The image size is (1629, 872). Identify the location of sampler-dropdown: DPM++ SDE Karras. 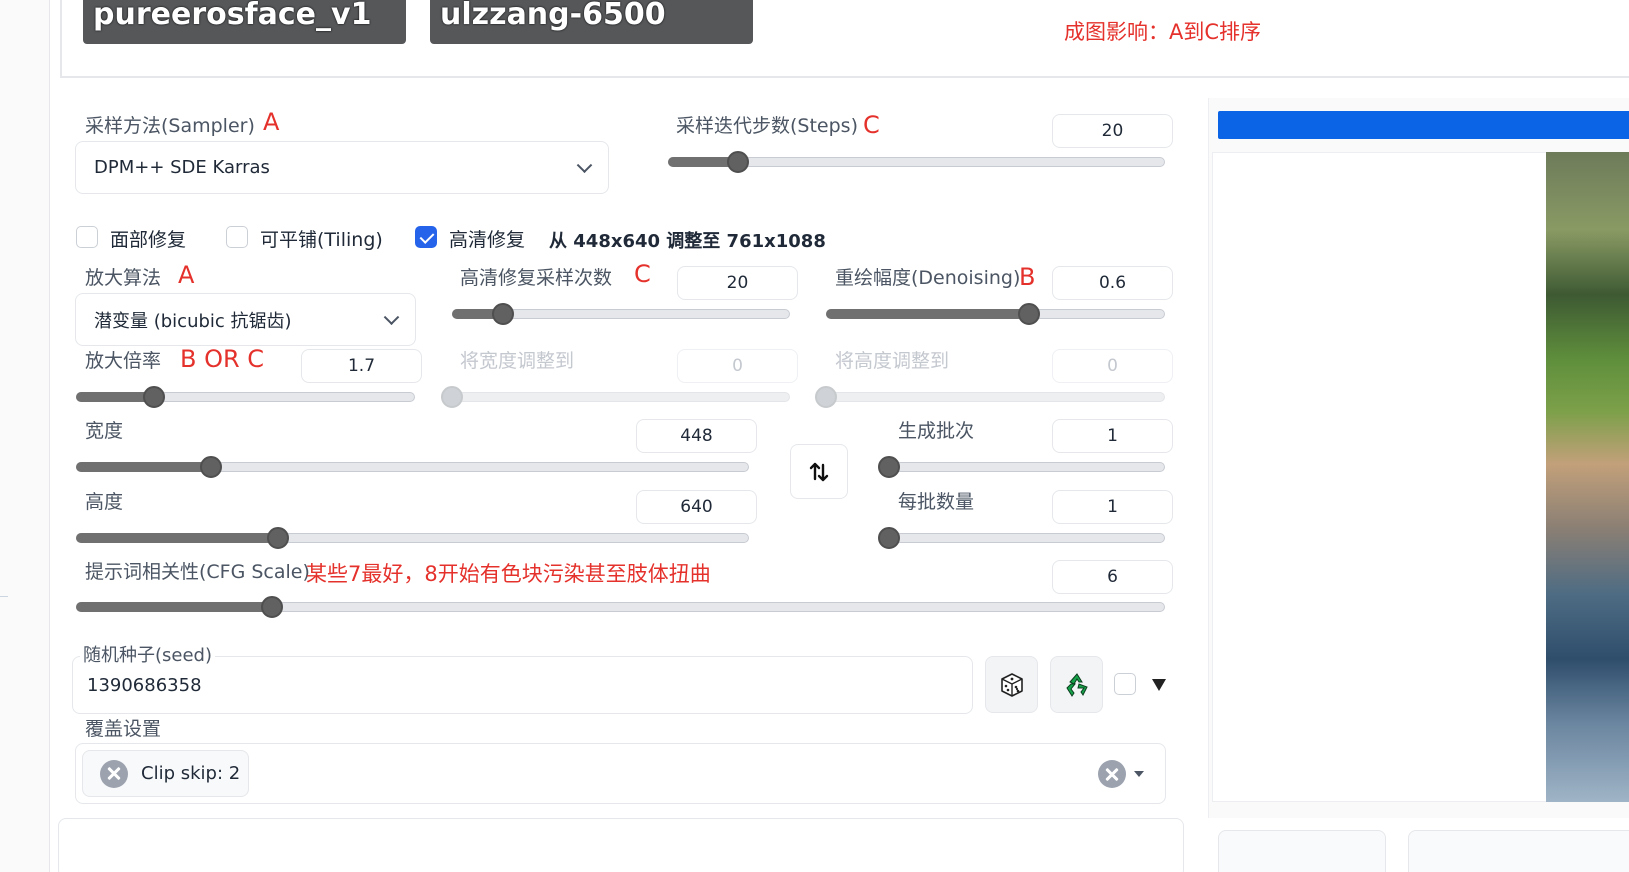
(342, 167).